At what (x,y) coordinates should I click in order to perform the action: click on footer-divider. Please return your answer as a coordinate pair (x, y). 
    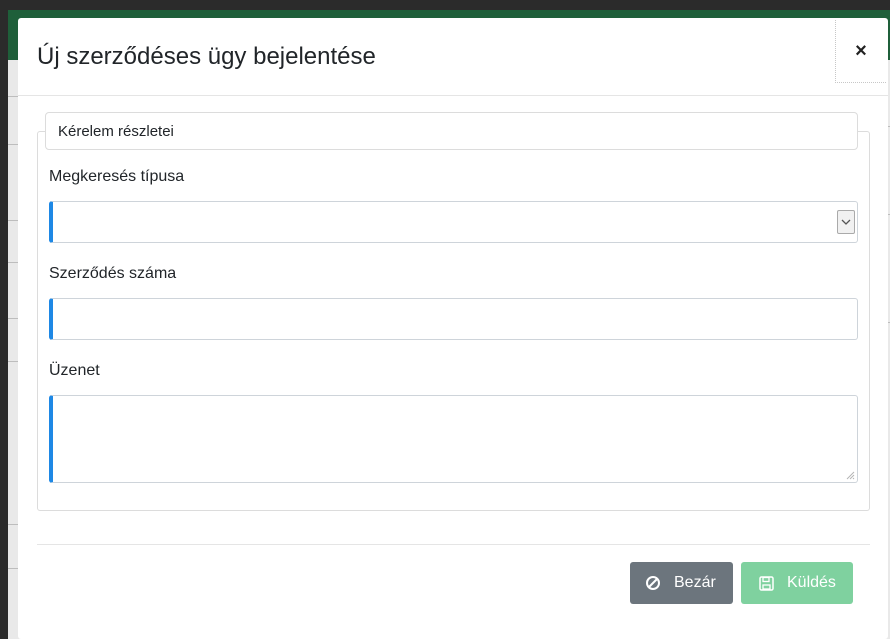
    Looking at the image, I should click on (453, 544).